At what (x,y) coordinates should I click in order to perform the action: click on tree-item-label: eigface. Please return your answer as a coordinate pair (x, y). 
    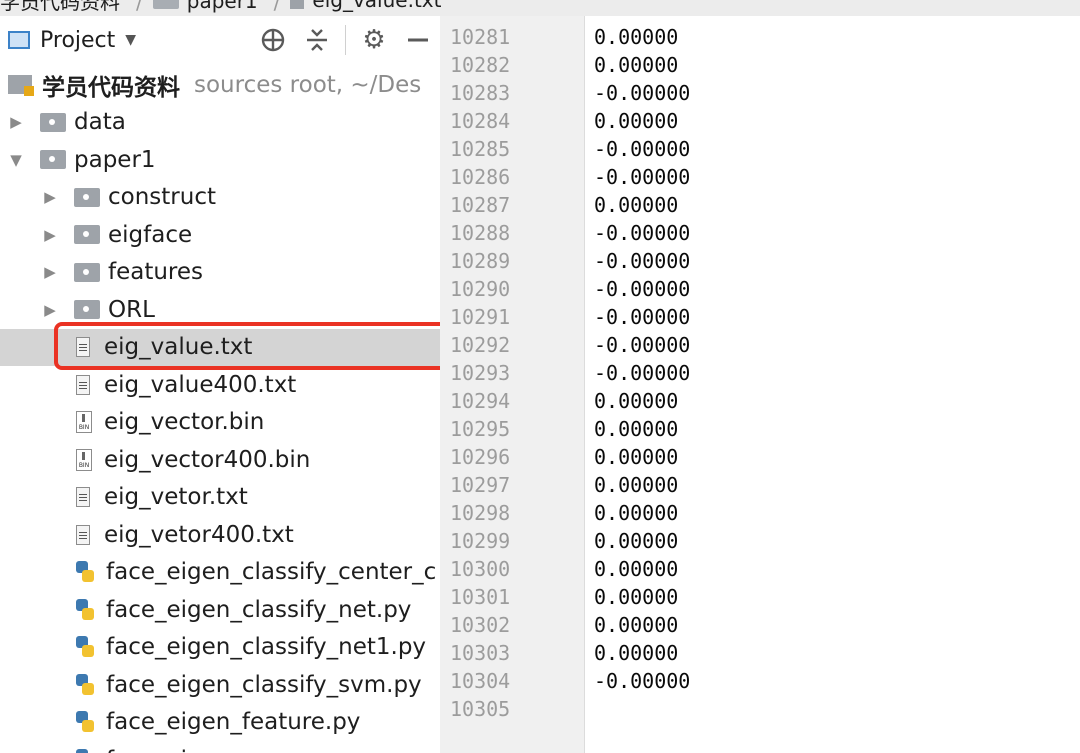
    Looking at the image, I should click on (150, 234).